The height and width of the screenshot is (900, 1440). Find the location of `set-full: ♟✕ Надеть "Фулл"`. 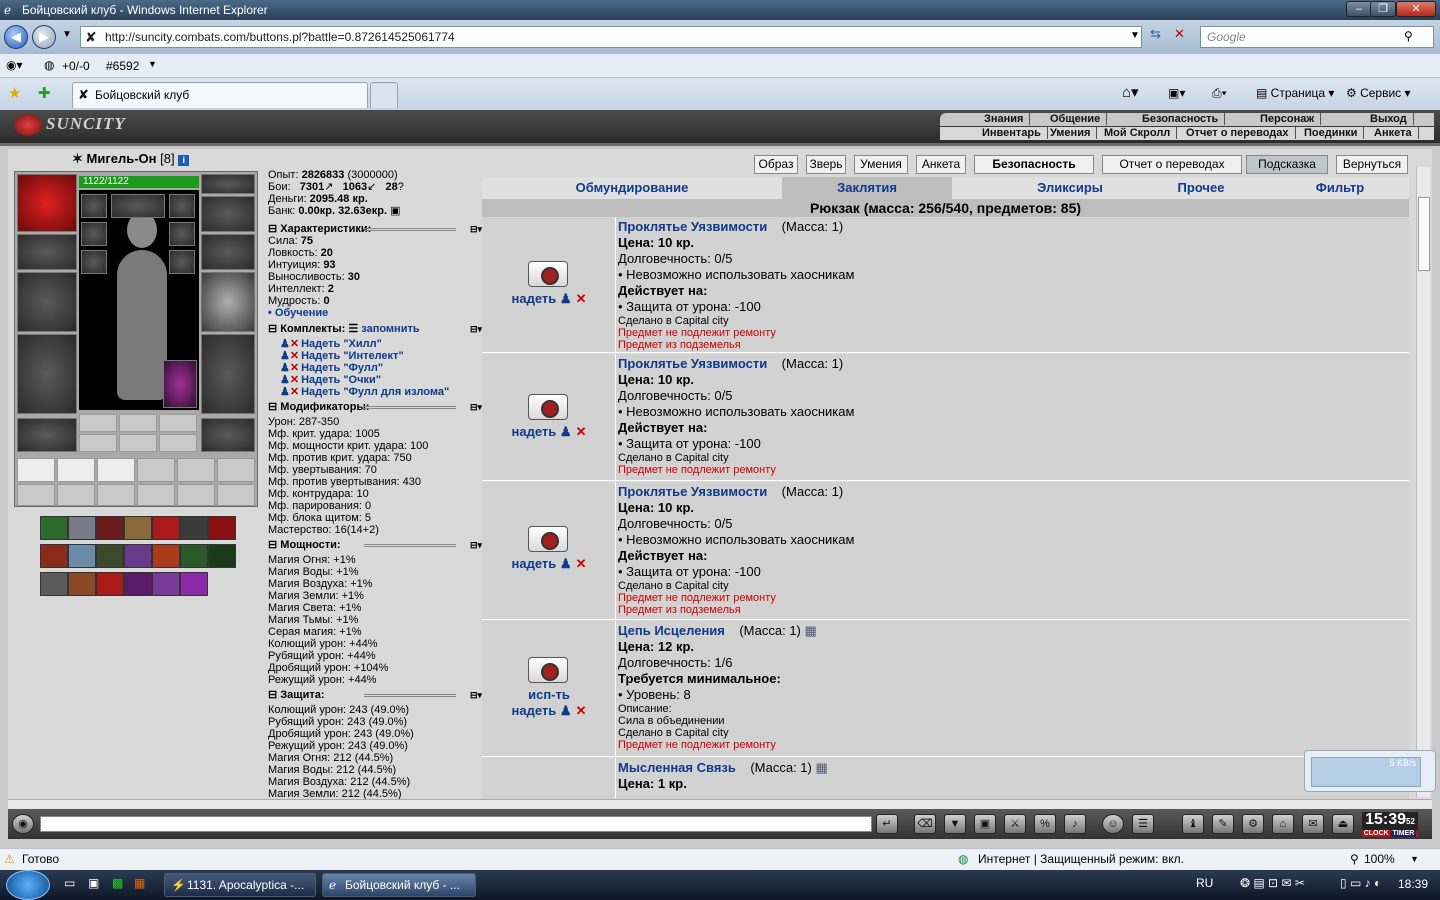

set-full: ♟✕ Надеть "Фулл" is located at coordinates (375, 368).